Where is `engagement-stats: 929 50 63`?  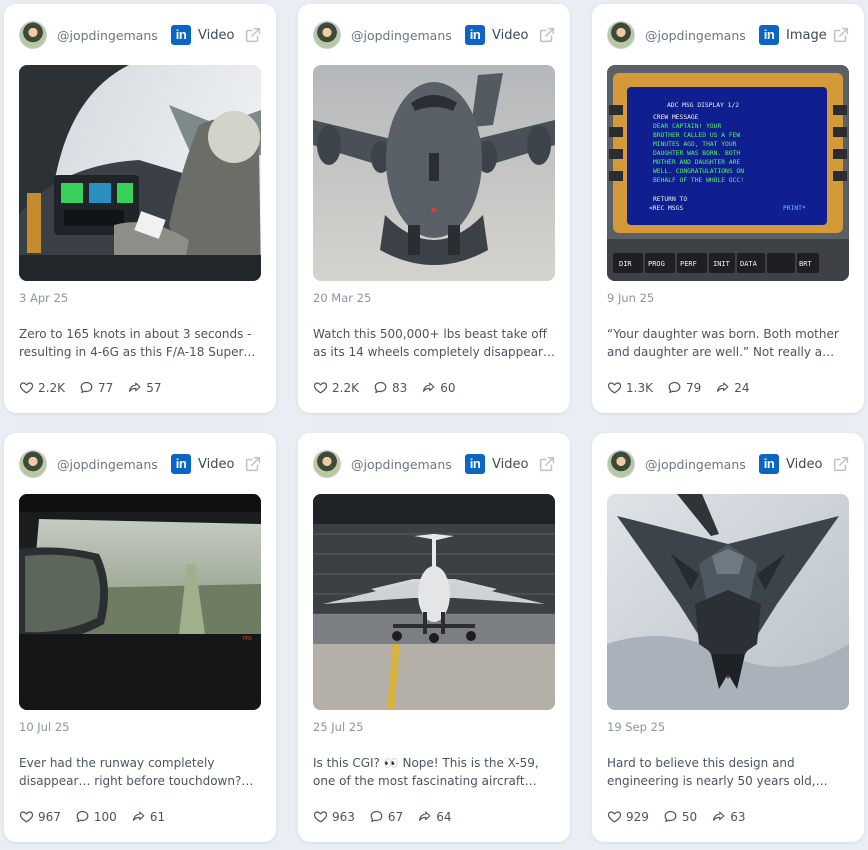
engagement-stats: 929 50 63 is located at coordinates (683, 816).